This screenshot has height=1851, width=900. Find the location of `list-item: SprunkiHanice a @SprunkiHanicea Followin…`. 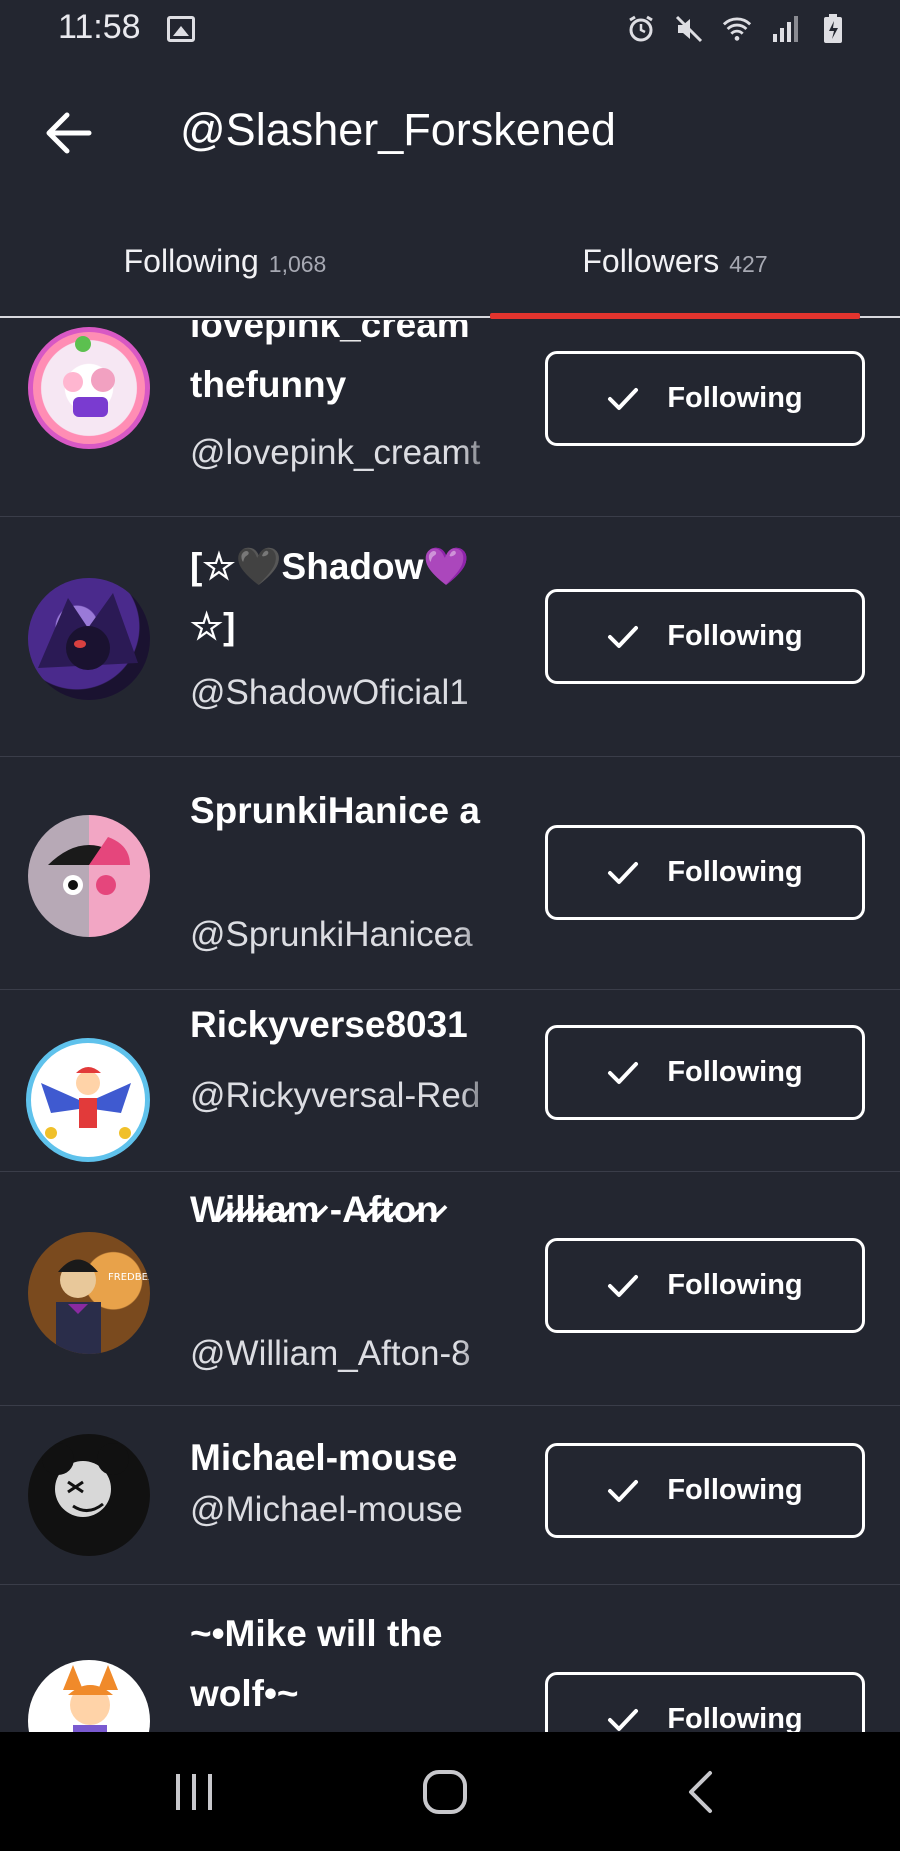

list-item: SprunkiHanice a @SprunkiHanicea Followin… is located at coordinates (450, 873).